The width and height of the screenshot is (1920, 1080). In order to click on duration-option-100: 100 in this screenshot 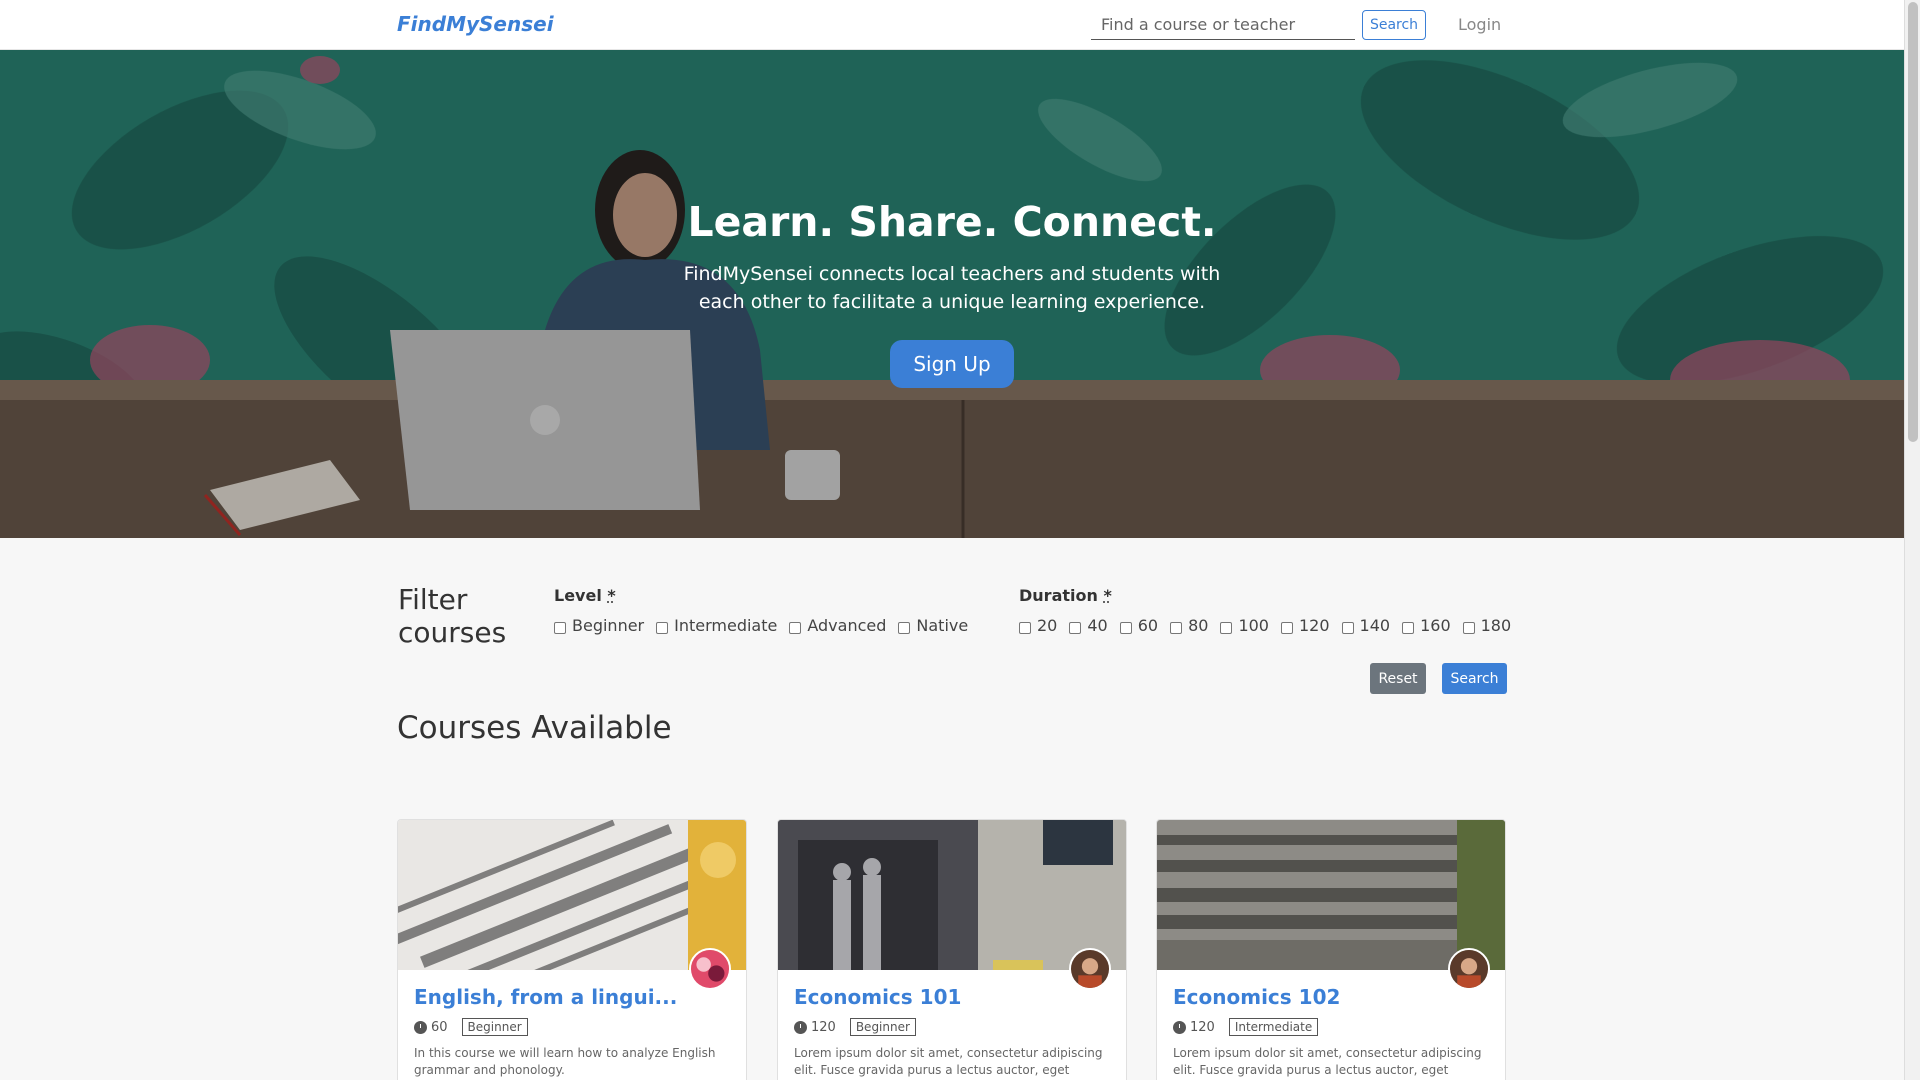, I will do `click(1244, 625)`.